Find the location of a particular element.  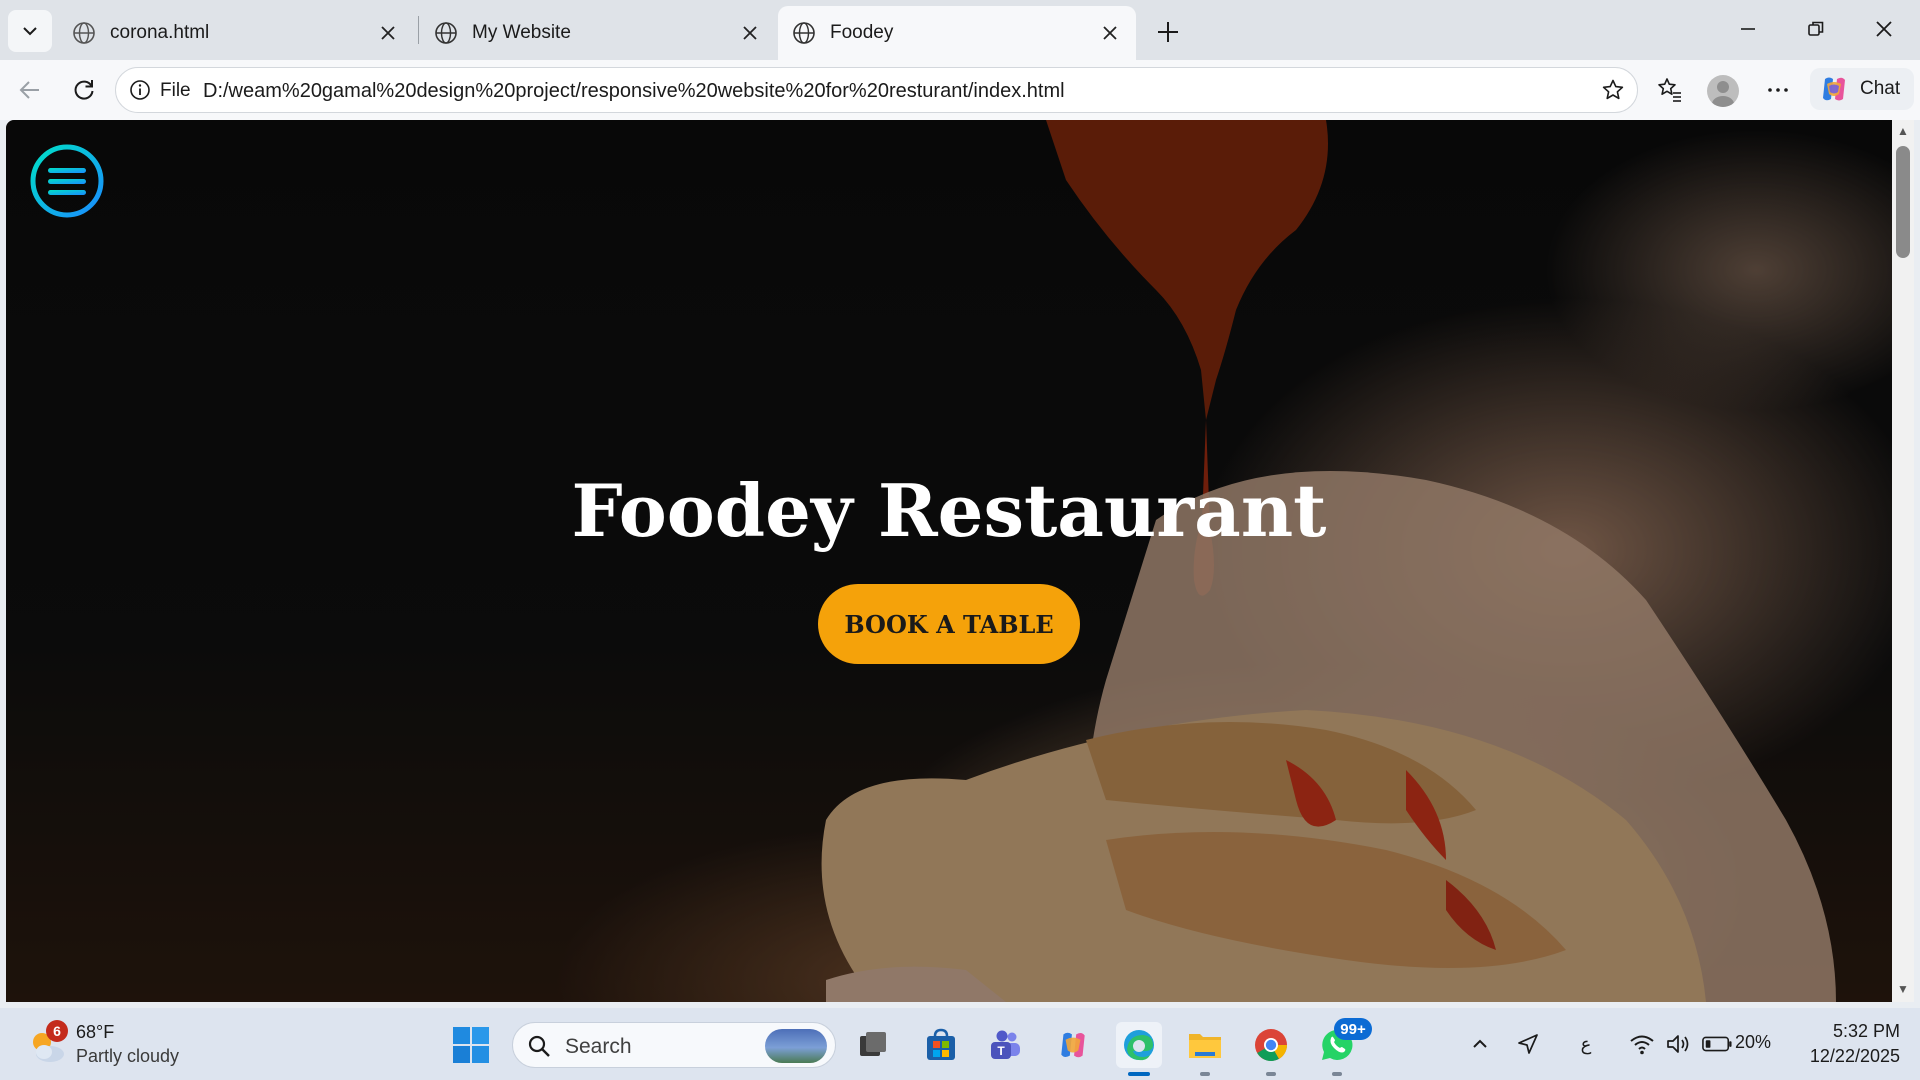

refresh-button is located at coordinates (84, 90).